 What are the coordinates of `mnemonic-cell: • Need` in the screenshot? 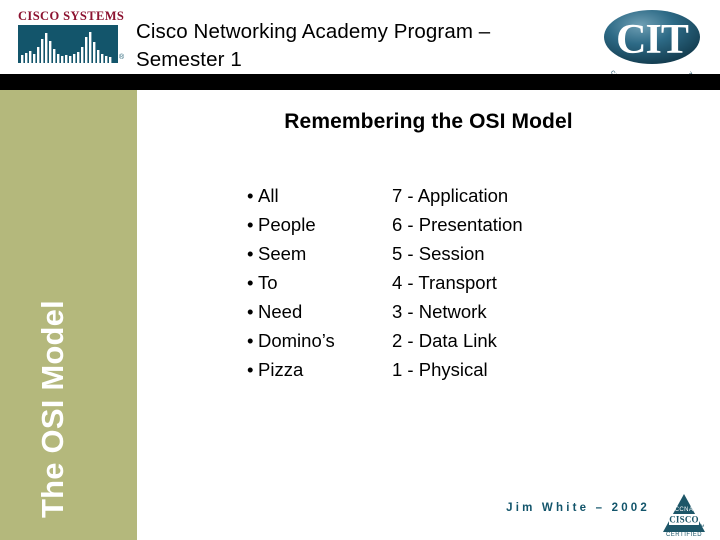 It's located at (319, 313).